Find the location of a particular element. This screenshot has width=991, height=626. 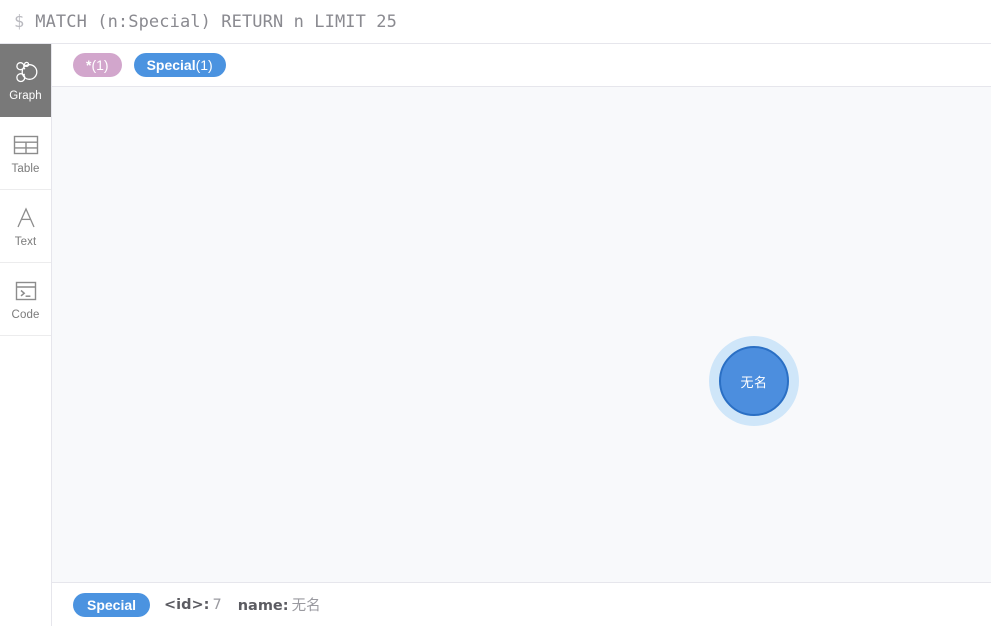

property-name-value: 无名 is located at coordinates (306, 606).